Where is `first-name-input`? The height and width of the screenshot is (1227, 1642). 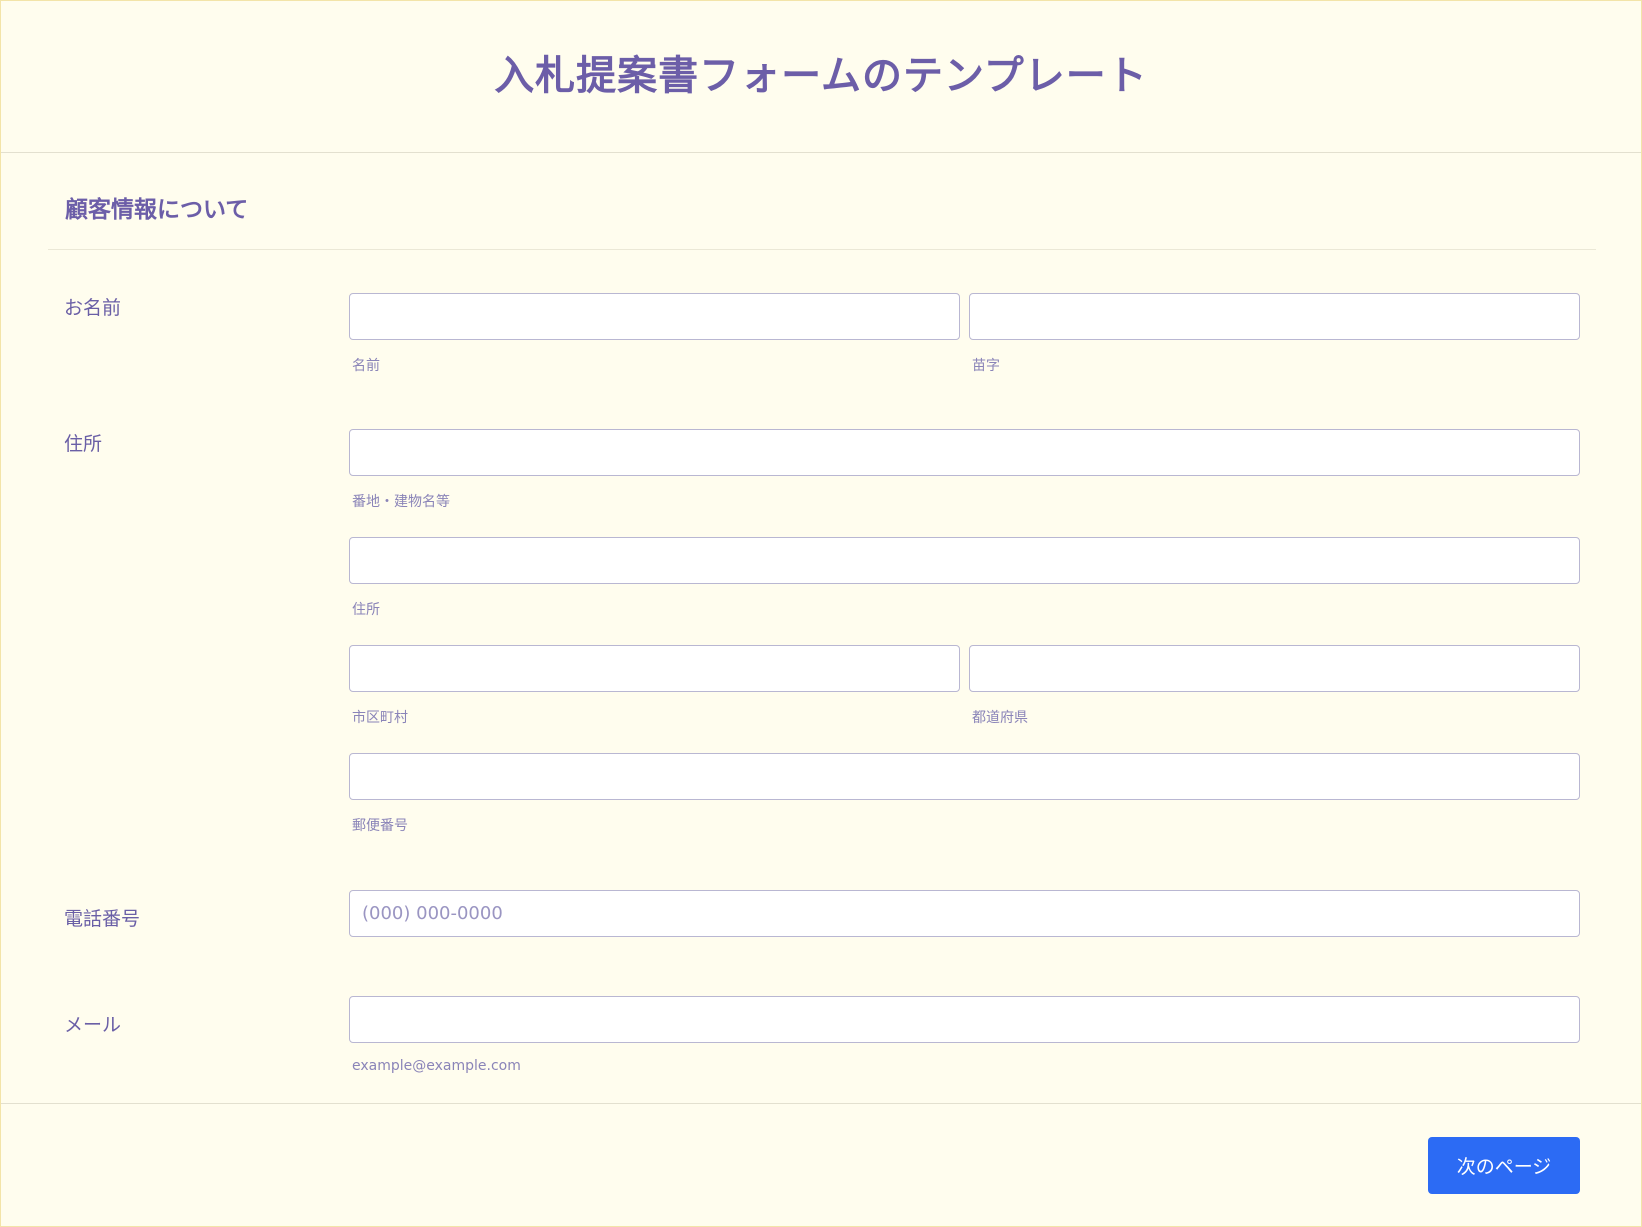 first-name-input is located at coordinates (654, 316).